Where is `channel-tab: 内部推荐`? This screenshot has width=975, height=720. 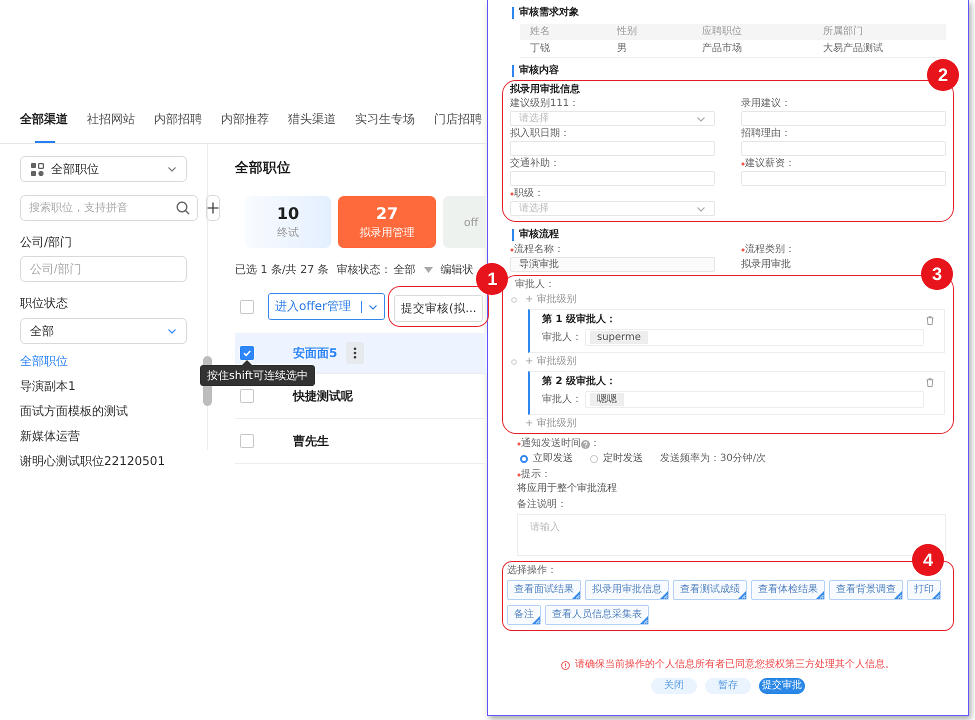
channel-tab: 内部推荐 is located at coordinates (245, 119).